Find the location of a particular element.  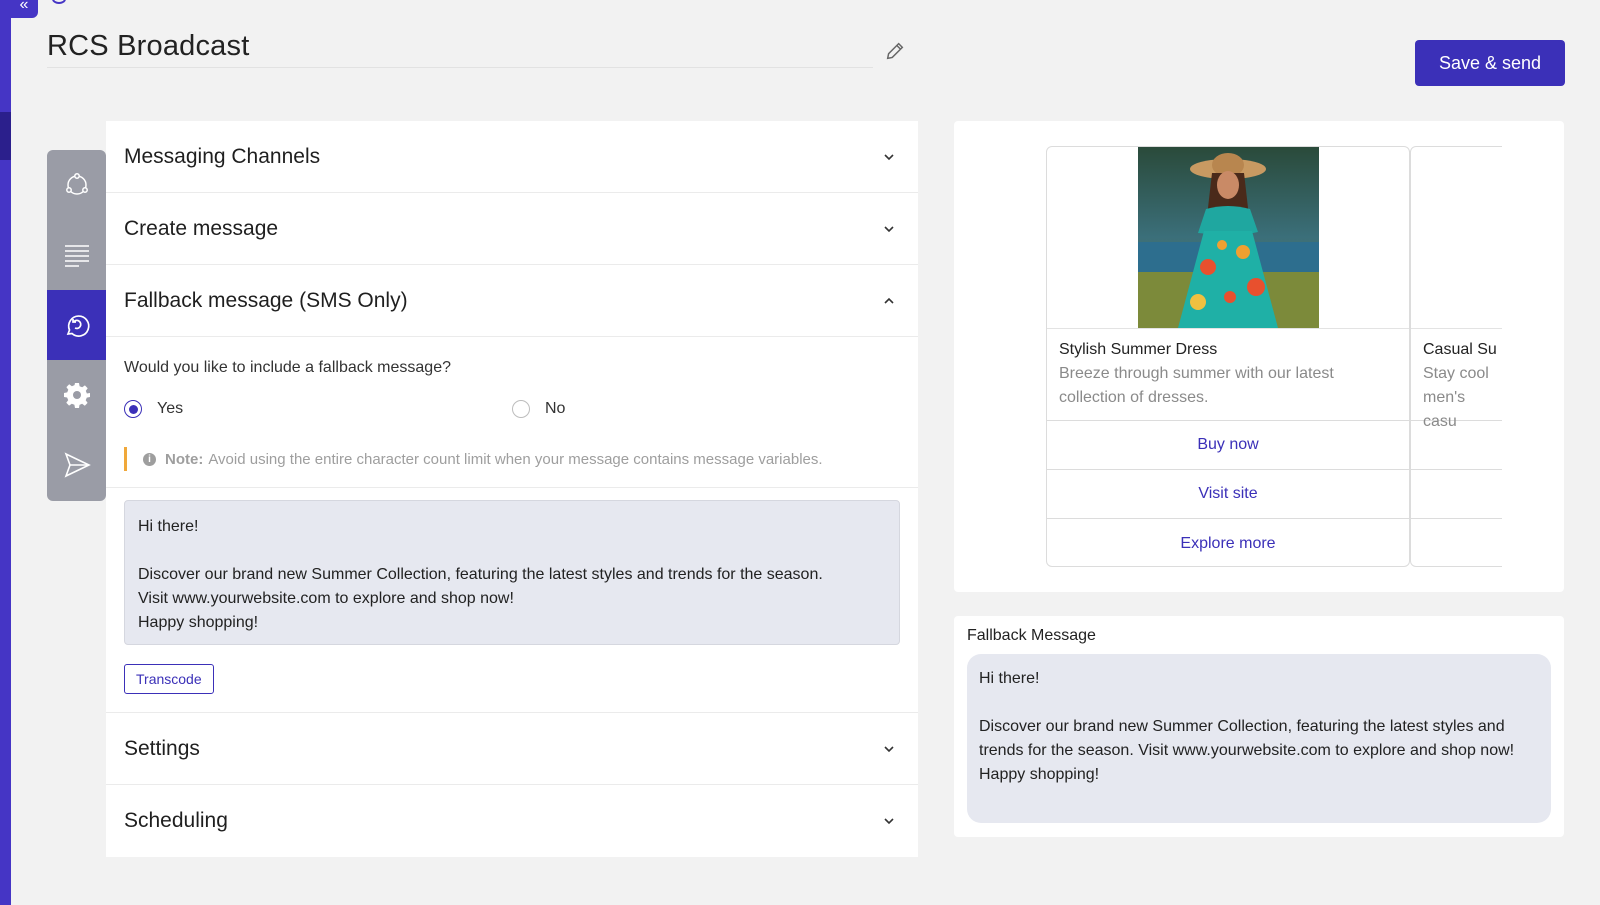

fallback-icon is located at coordinates (78, 326).